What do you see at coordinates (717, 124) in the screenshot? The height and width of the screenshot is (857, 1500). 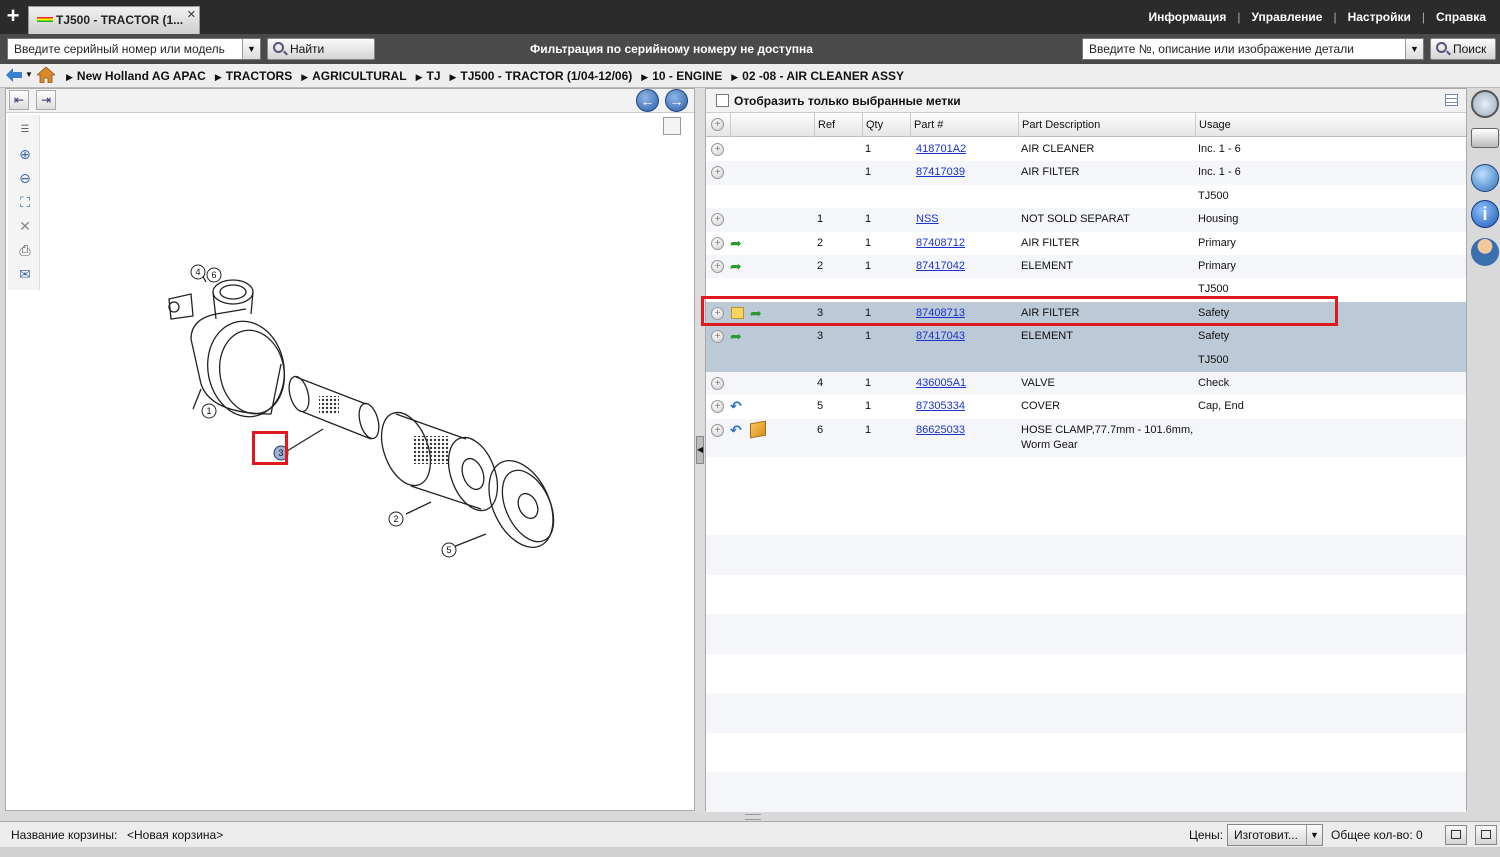 I see `add-all-icon: +` at bounding box center [717, 124].